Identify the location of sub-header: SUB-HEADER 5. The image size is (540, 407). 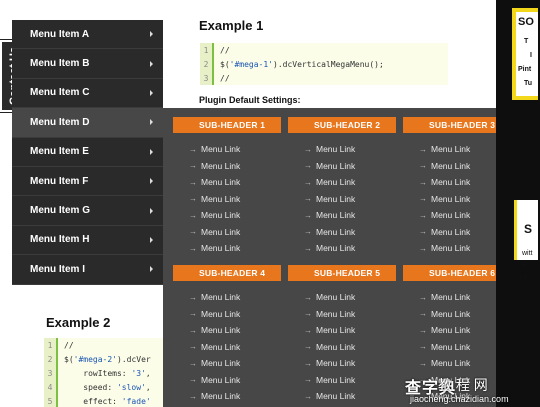
(342, 273).